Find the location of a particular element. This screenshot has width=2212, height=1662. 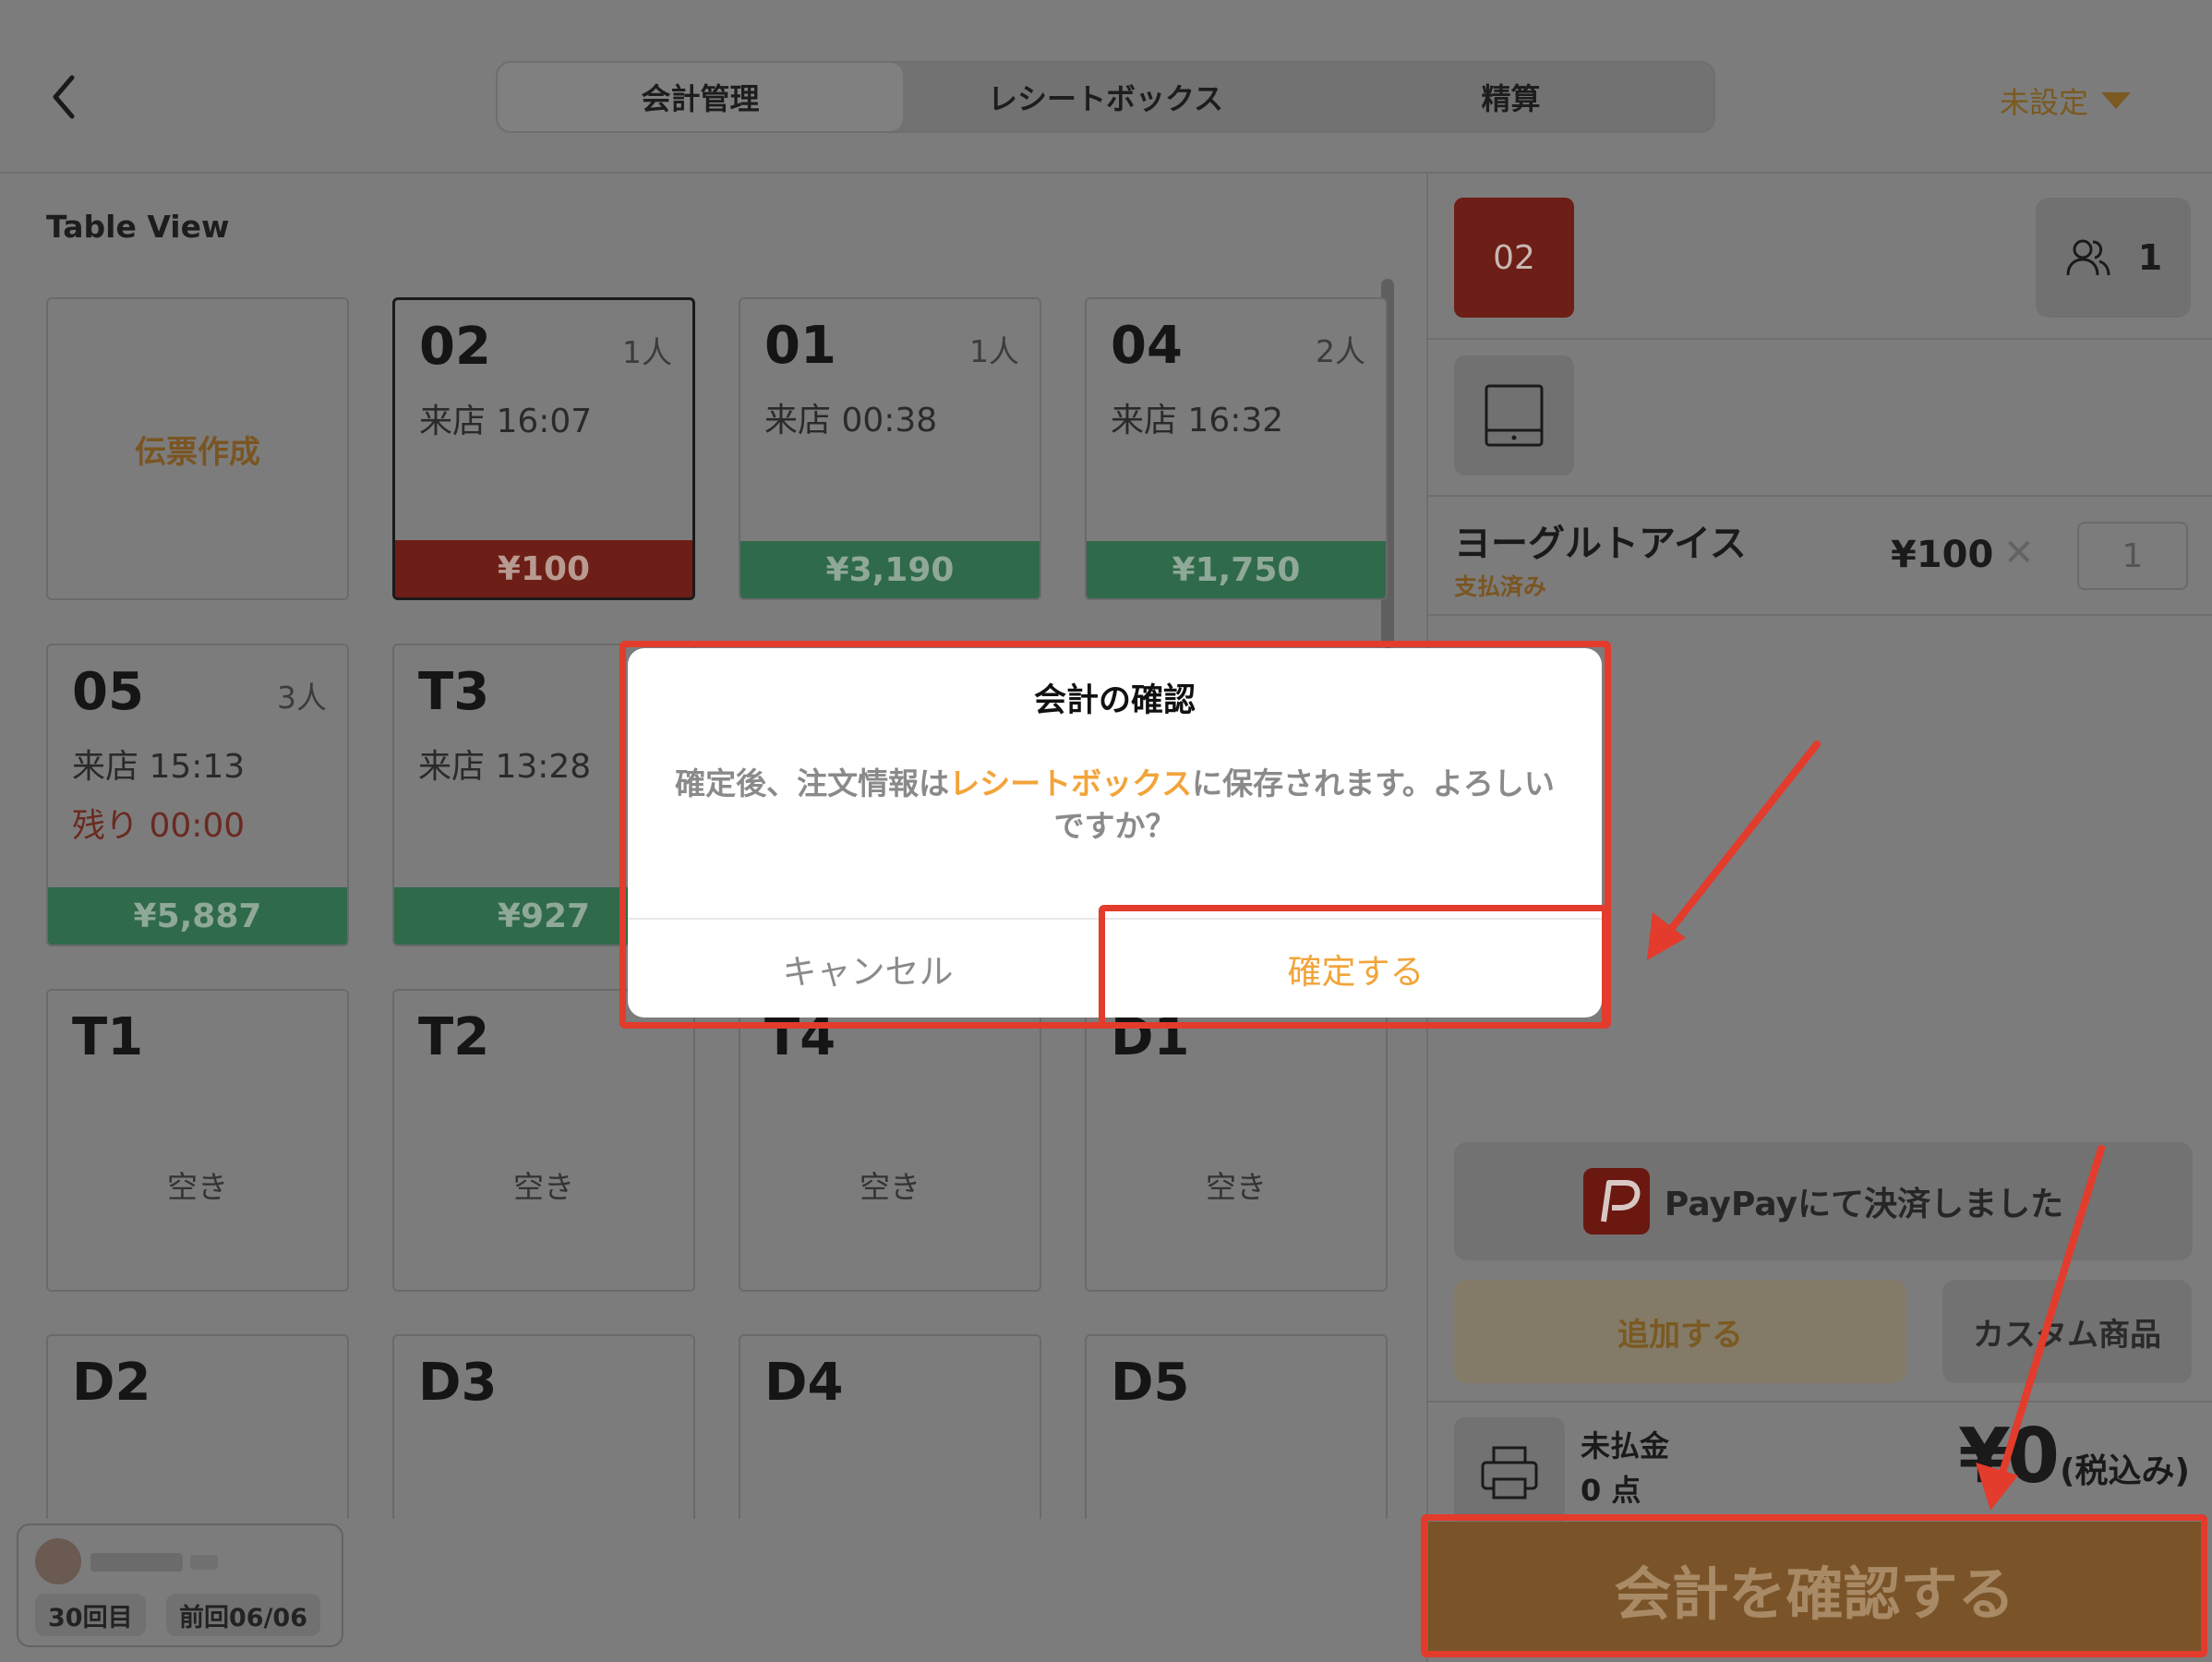

table-card-D4: D4 is located at coordinates (890, 1426).